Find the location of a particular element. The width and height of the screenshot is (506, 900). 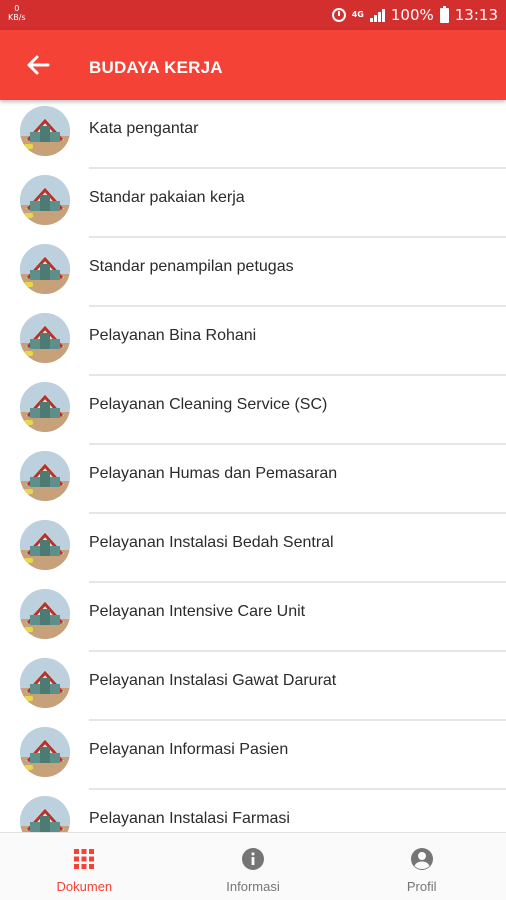

signal-icon is located at coordinates (377, 15).